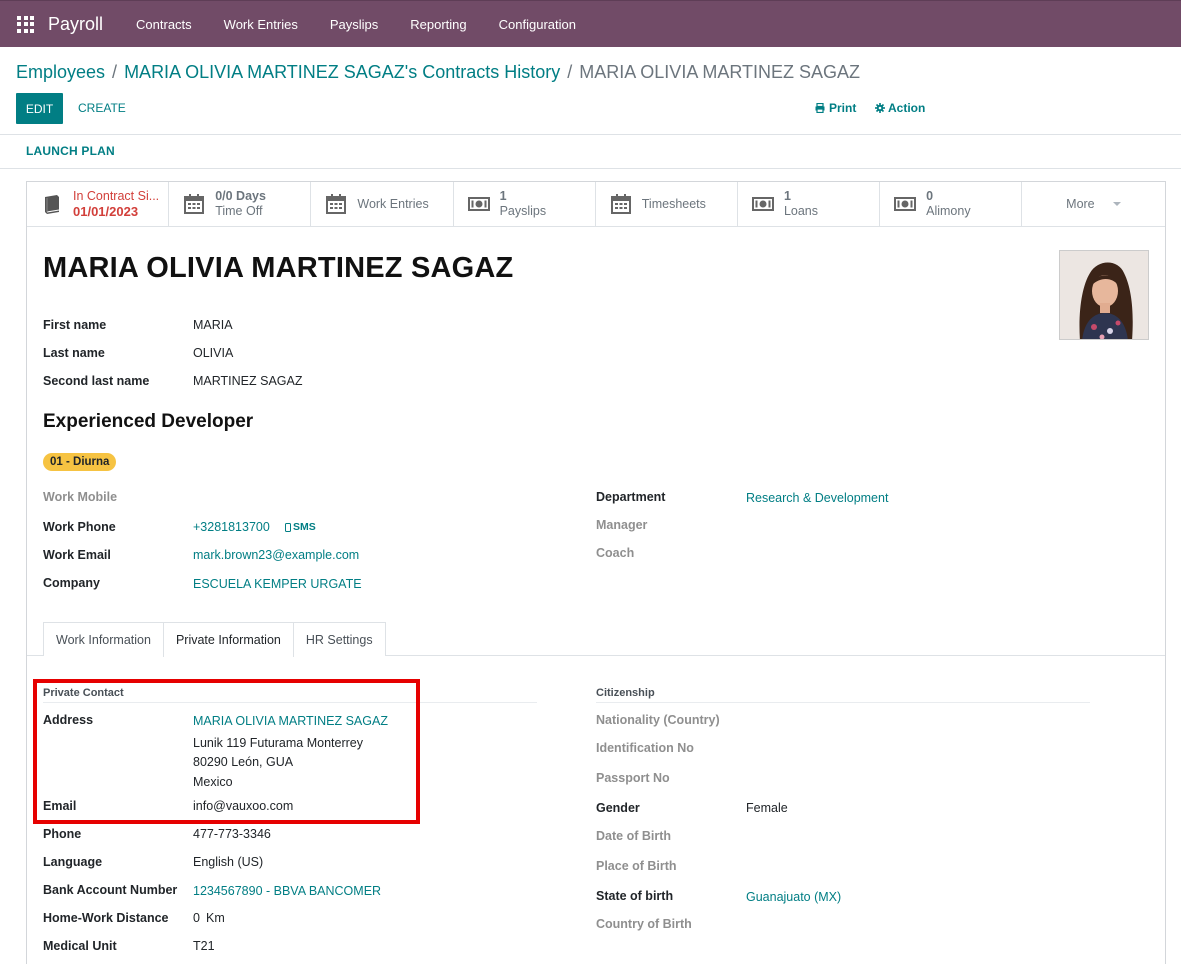  Describe the element at coordinates (658, 720) in the screenshot. I see `nationality-label: Nationality (Country)` at that location.